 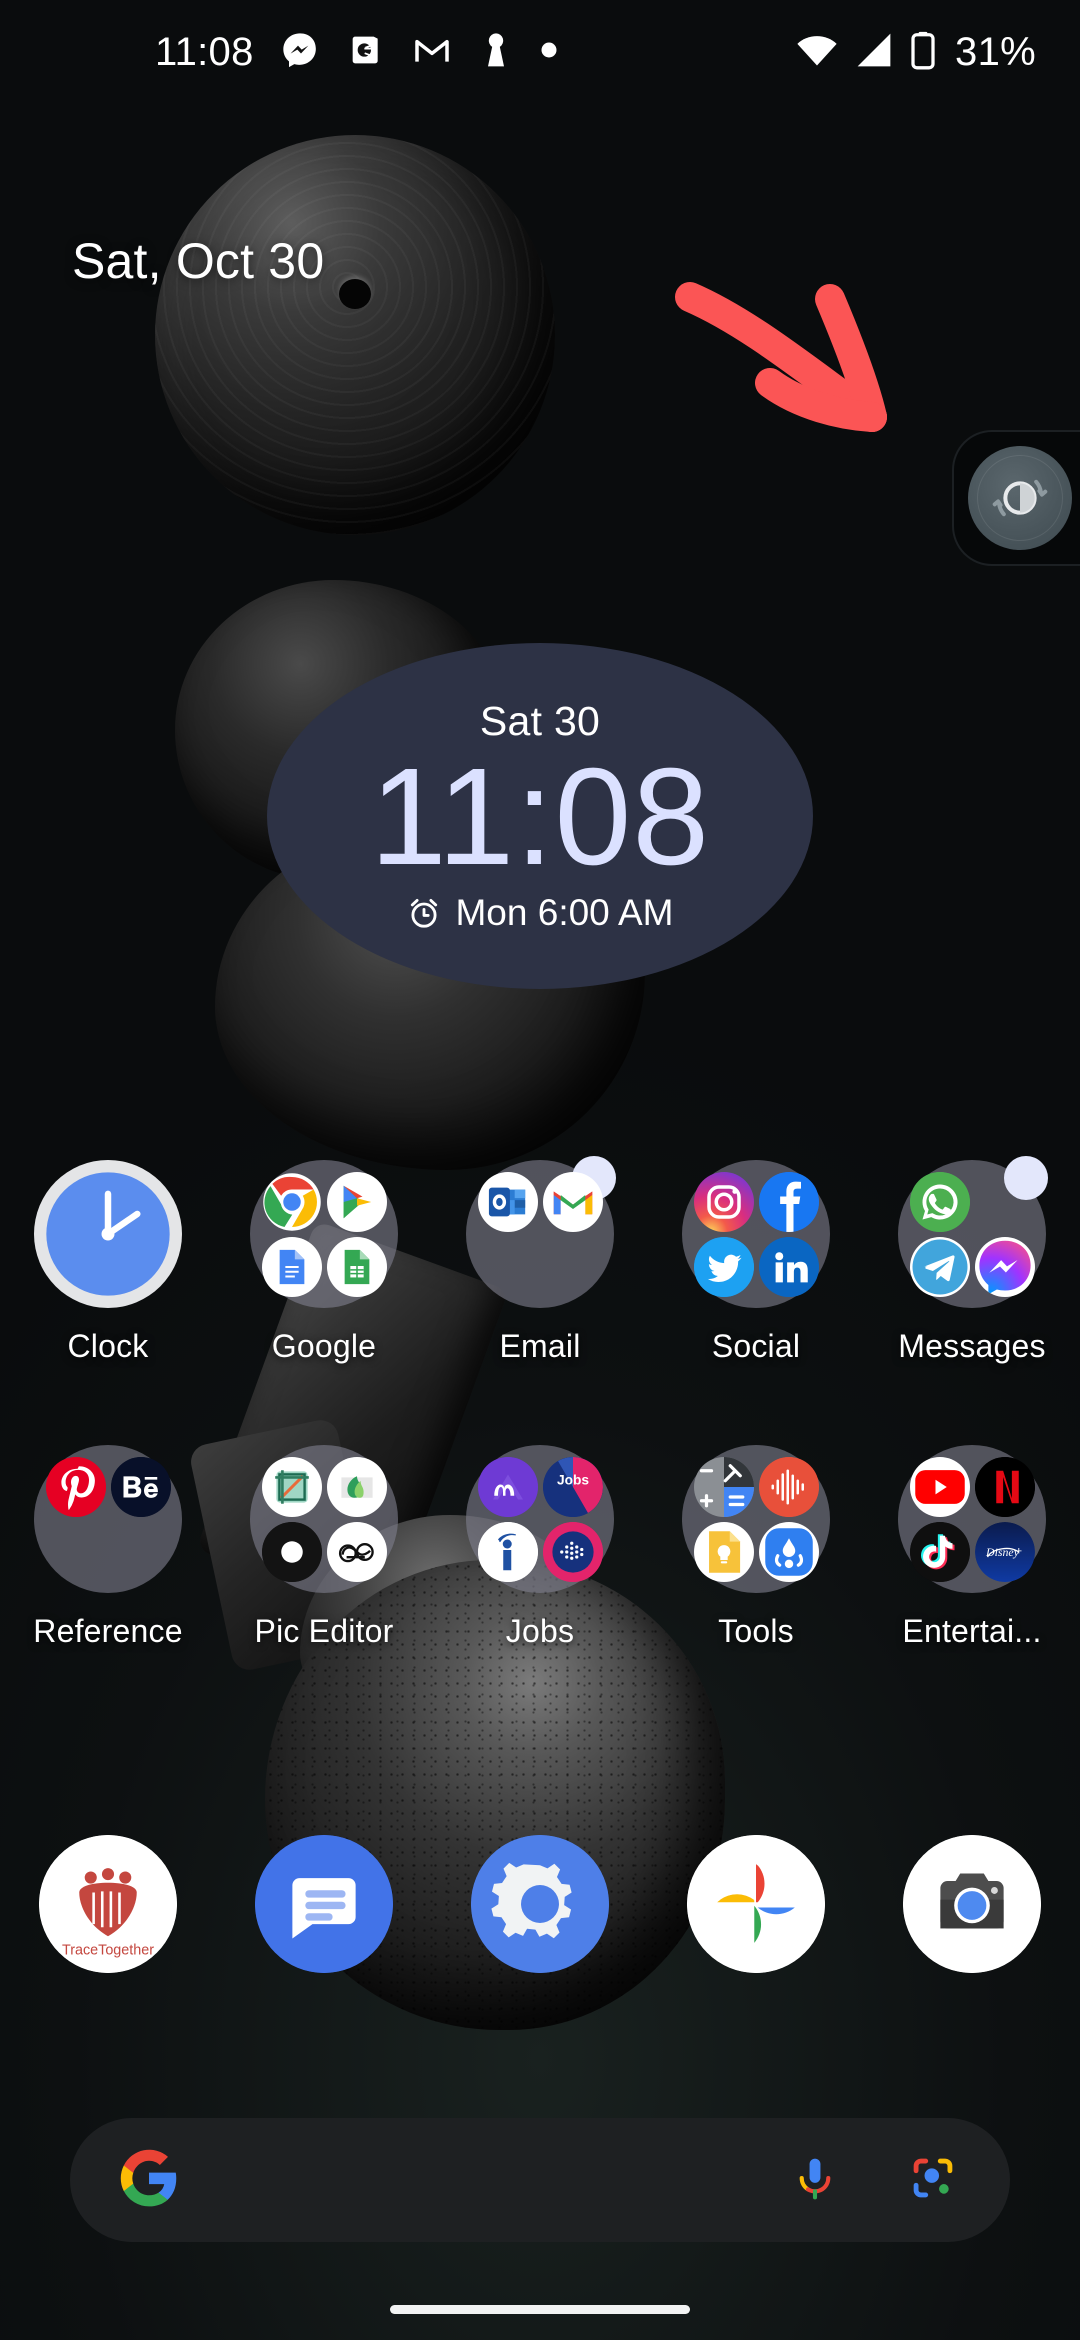 I want to click on app-label: Google, so click(x=324, y=1346).